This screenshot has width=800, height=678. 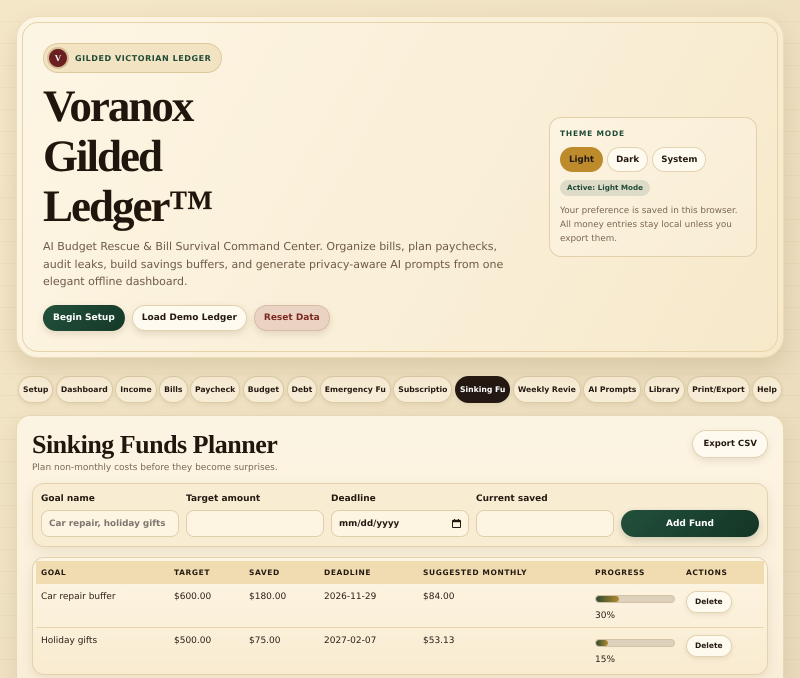 I want to click on theme-note: Your preference is saved in this browser. All money entries stay local unless you export them., so click(x=649, y=225).